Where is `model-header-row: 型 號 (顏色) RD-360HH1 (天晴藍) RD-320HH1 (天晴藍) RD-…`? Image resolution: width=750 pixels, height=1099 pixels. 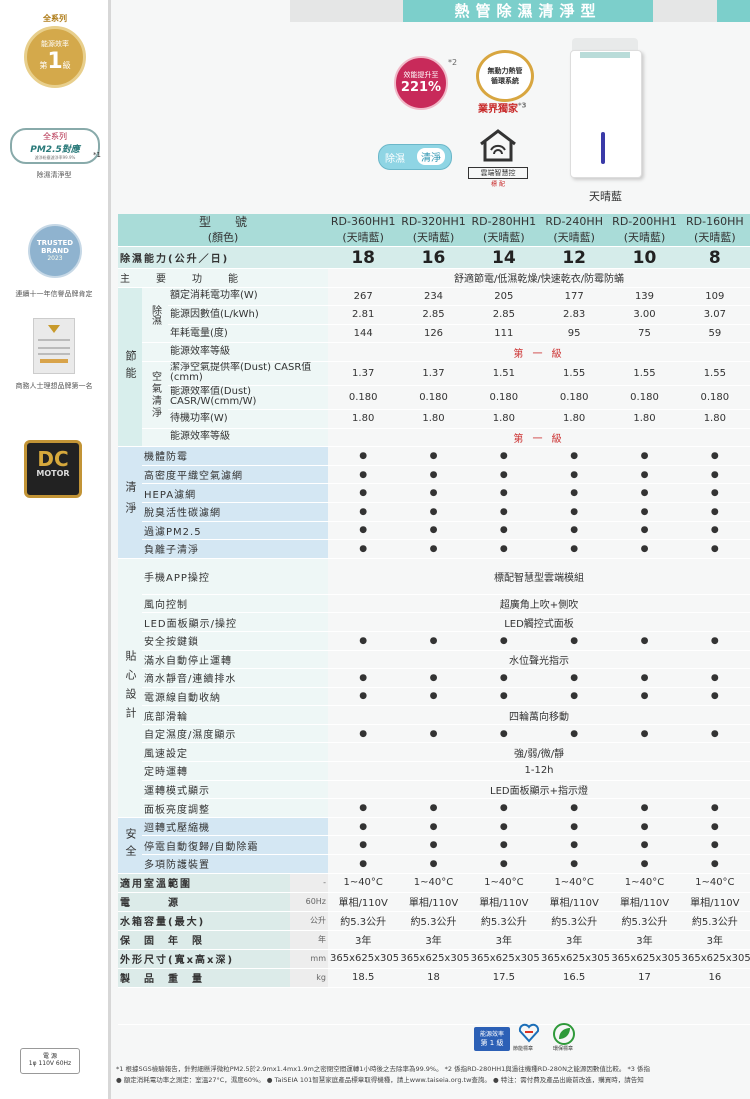 model-header-row: 型 號 (顏色) RD-360HH1 (天晴藍) RD-320HH1 (天晴藍) RD-… is located at coordinates (434, 230).